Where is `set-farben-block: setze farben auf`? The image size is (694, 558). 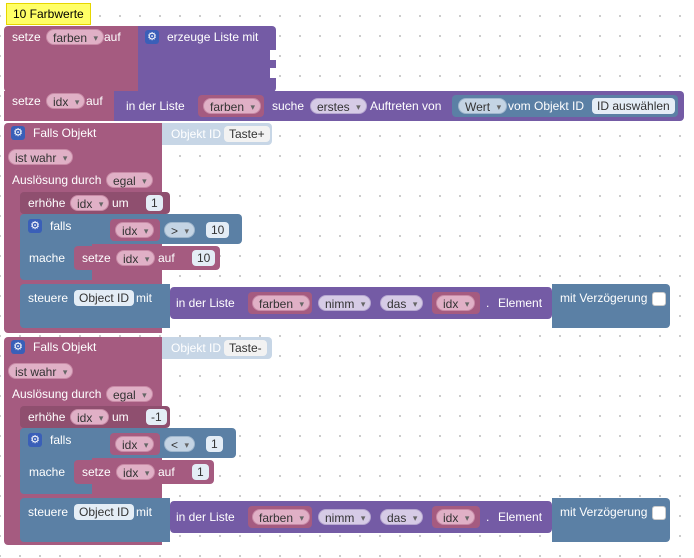
set-farben-block: setze farben auf is located at coordinates (71, 59).